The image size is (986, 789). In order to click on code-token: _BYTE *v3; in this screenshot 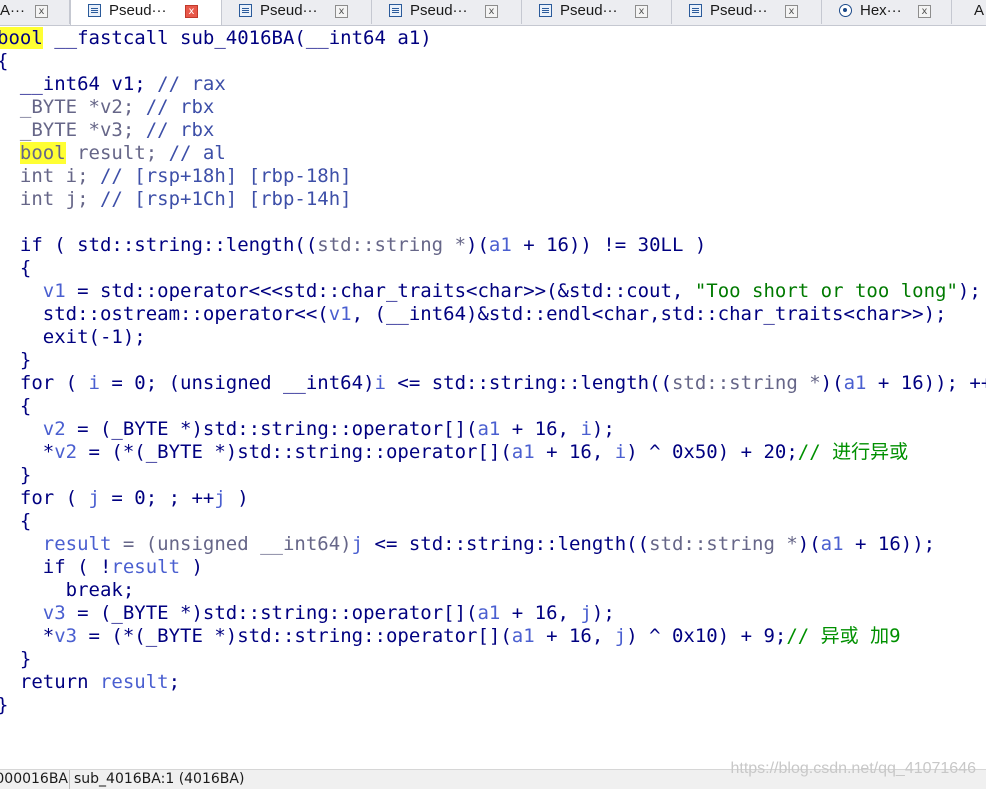, I will do `click(73, 130)`.